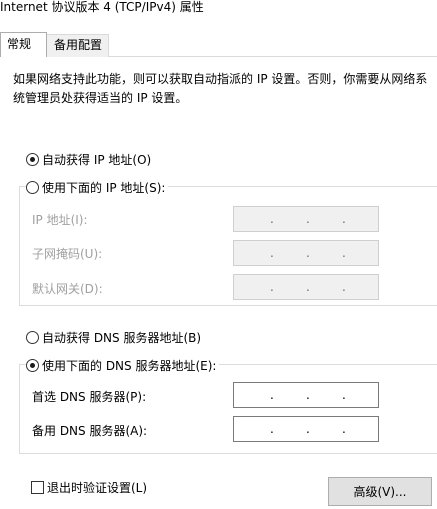  I want to click on subnet-mask-label: 子网掩码(U):, so click(67, 254).